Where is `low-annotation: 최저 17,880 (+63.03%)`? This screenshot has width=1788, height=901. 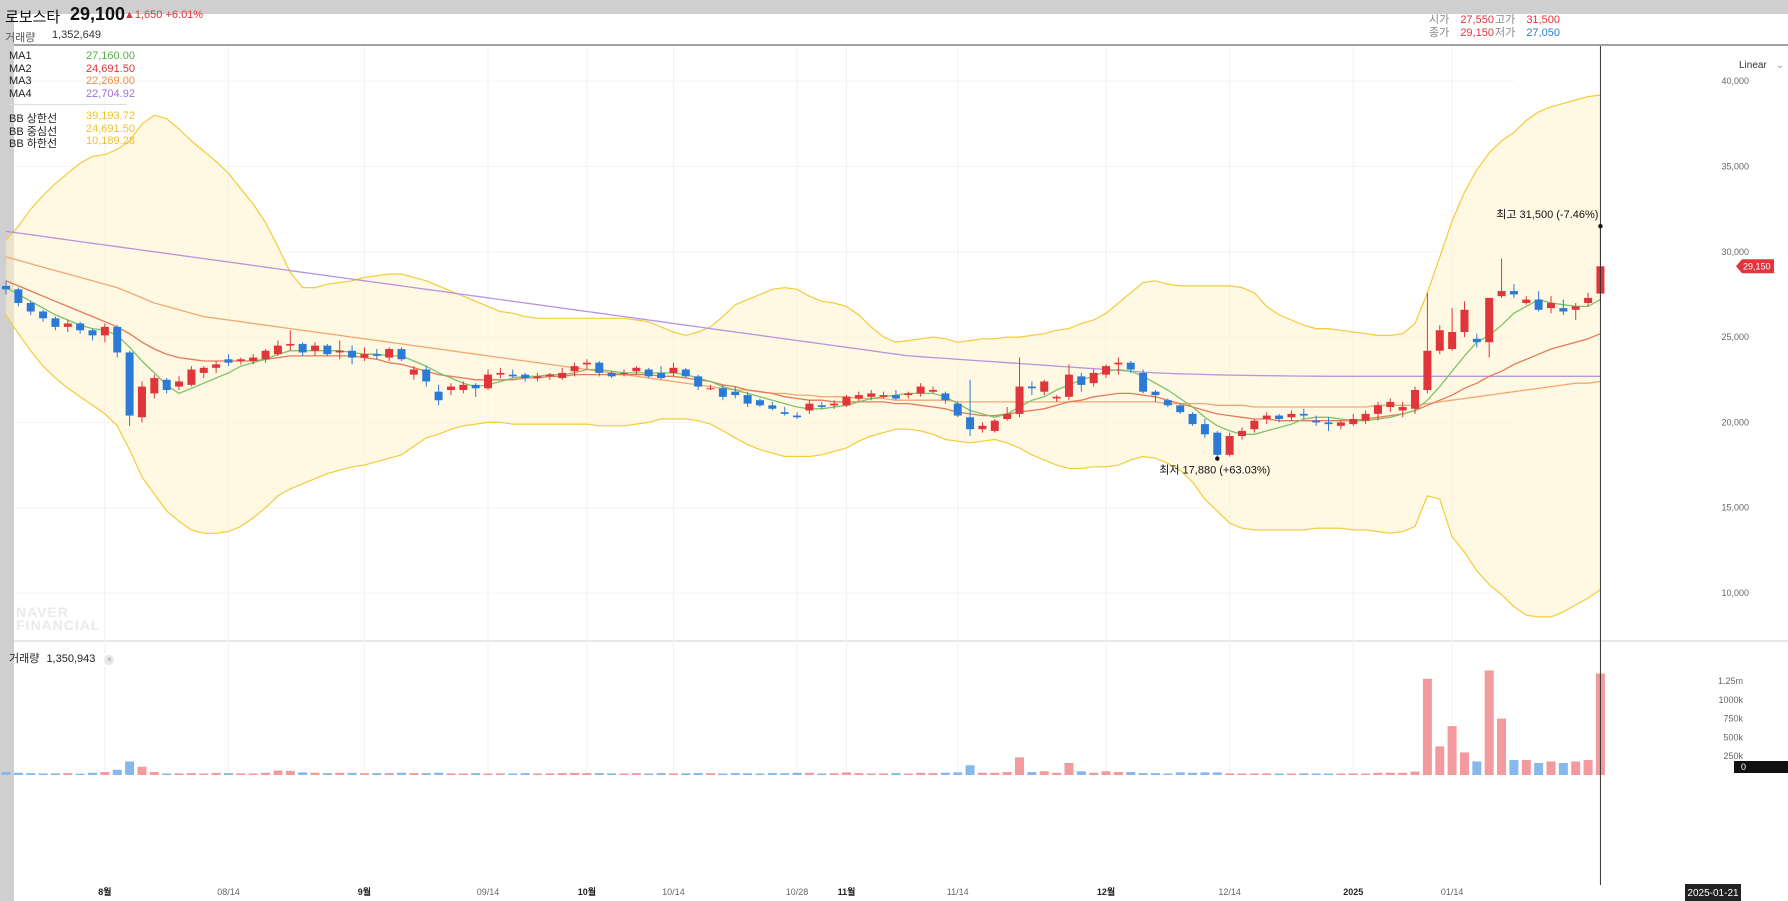 low-annotation: 최저 17,880 (+63.03%) is located at coordinates (1214, 470).